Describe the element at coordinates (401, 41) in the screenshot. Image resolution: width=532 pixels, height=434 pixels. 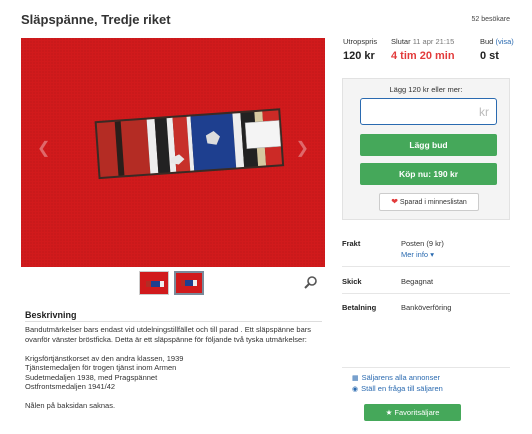
I see `end-time-prefix: Slutar` at that location.